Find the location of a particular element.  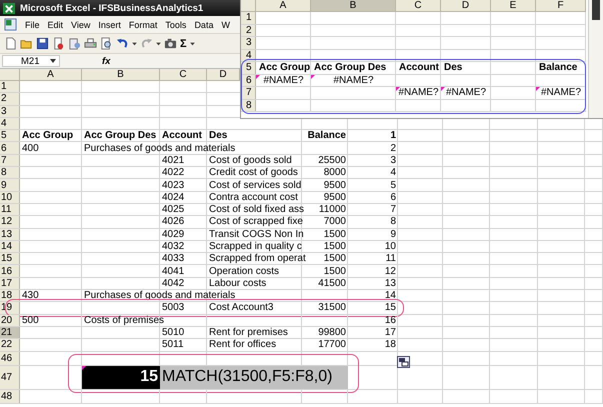

table-cell: 5010 is located at coordinates (173, 332).